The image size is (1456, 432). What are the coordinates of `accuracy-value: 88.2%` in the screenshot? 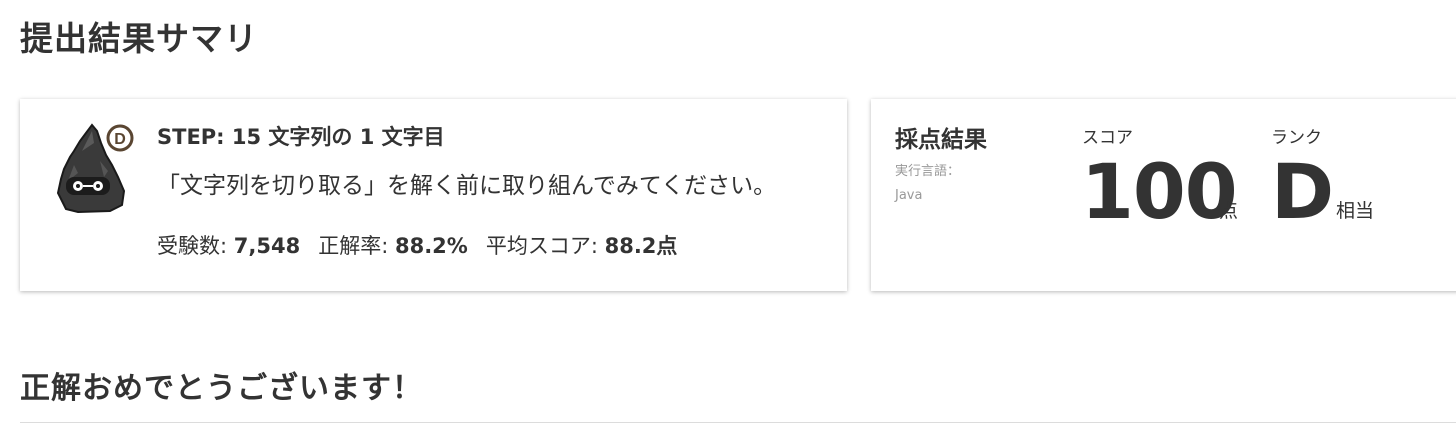 It's located at (431, 246).